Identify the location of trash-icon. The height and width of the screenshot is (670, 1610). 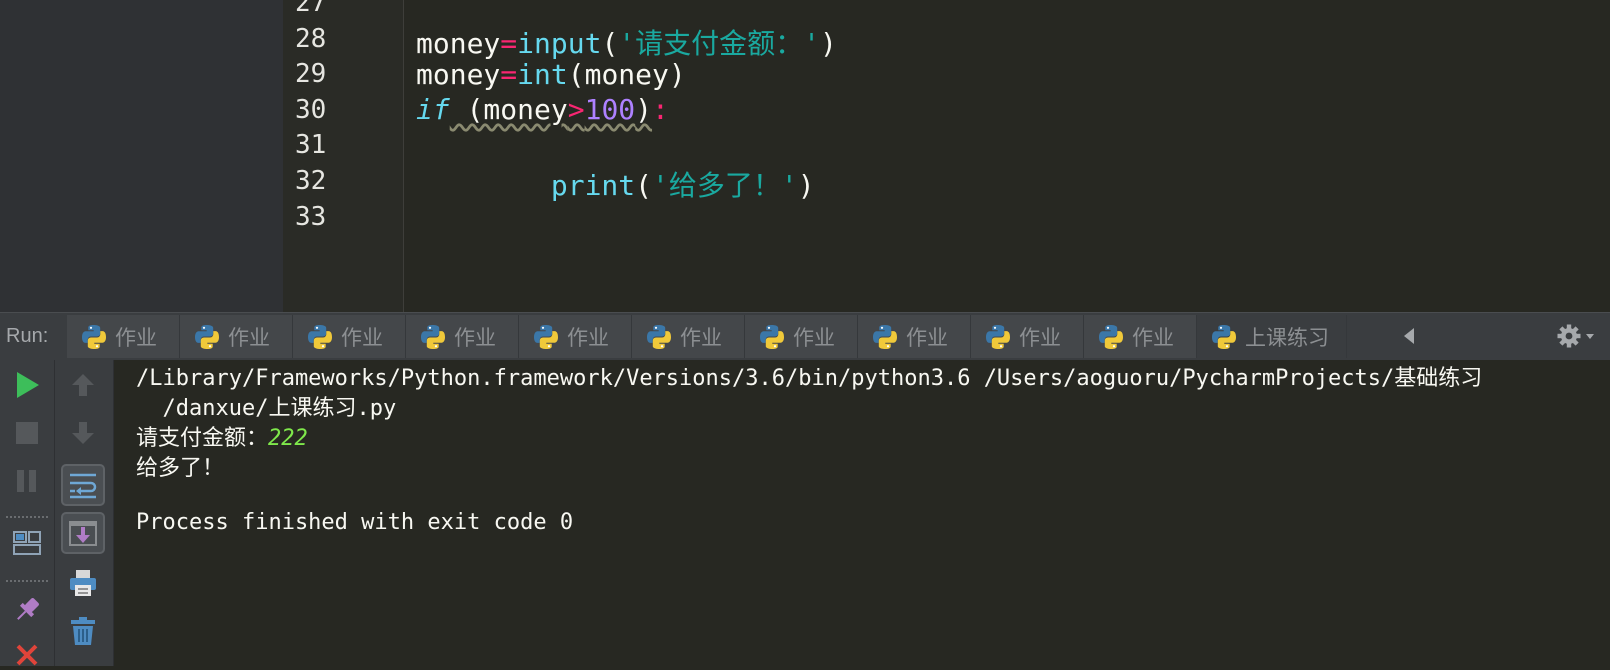
(83, 631).